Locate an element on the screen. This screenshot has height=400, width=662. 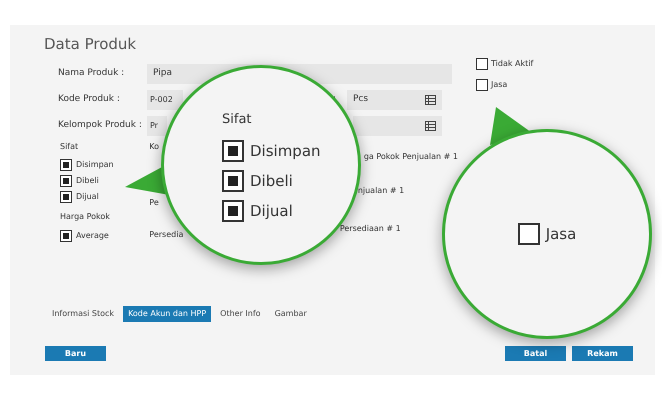
account-label: Persediaan # 1 is located at coordinates (370, 228).